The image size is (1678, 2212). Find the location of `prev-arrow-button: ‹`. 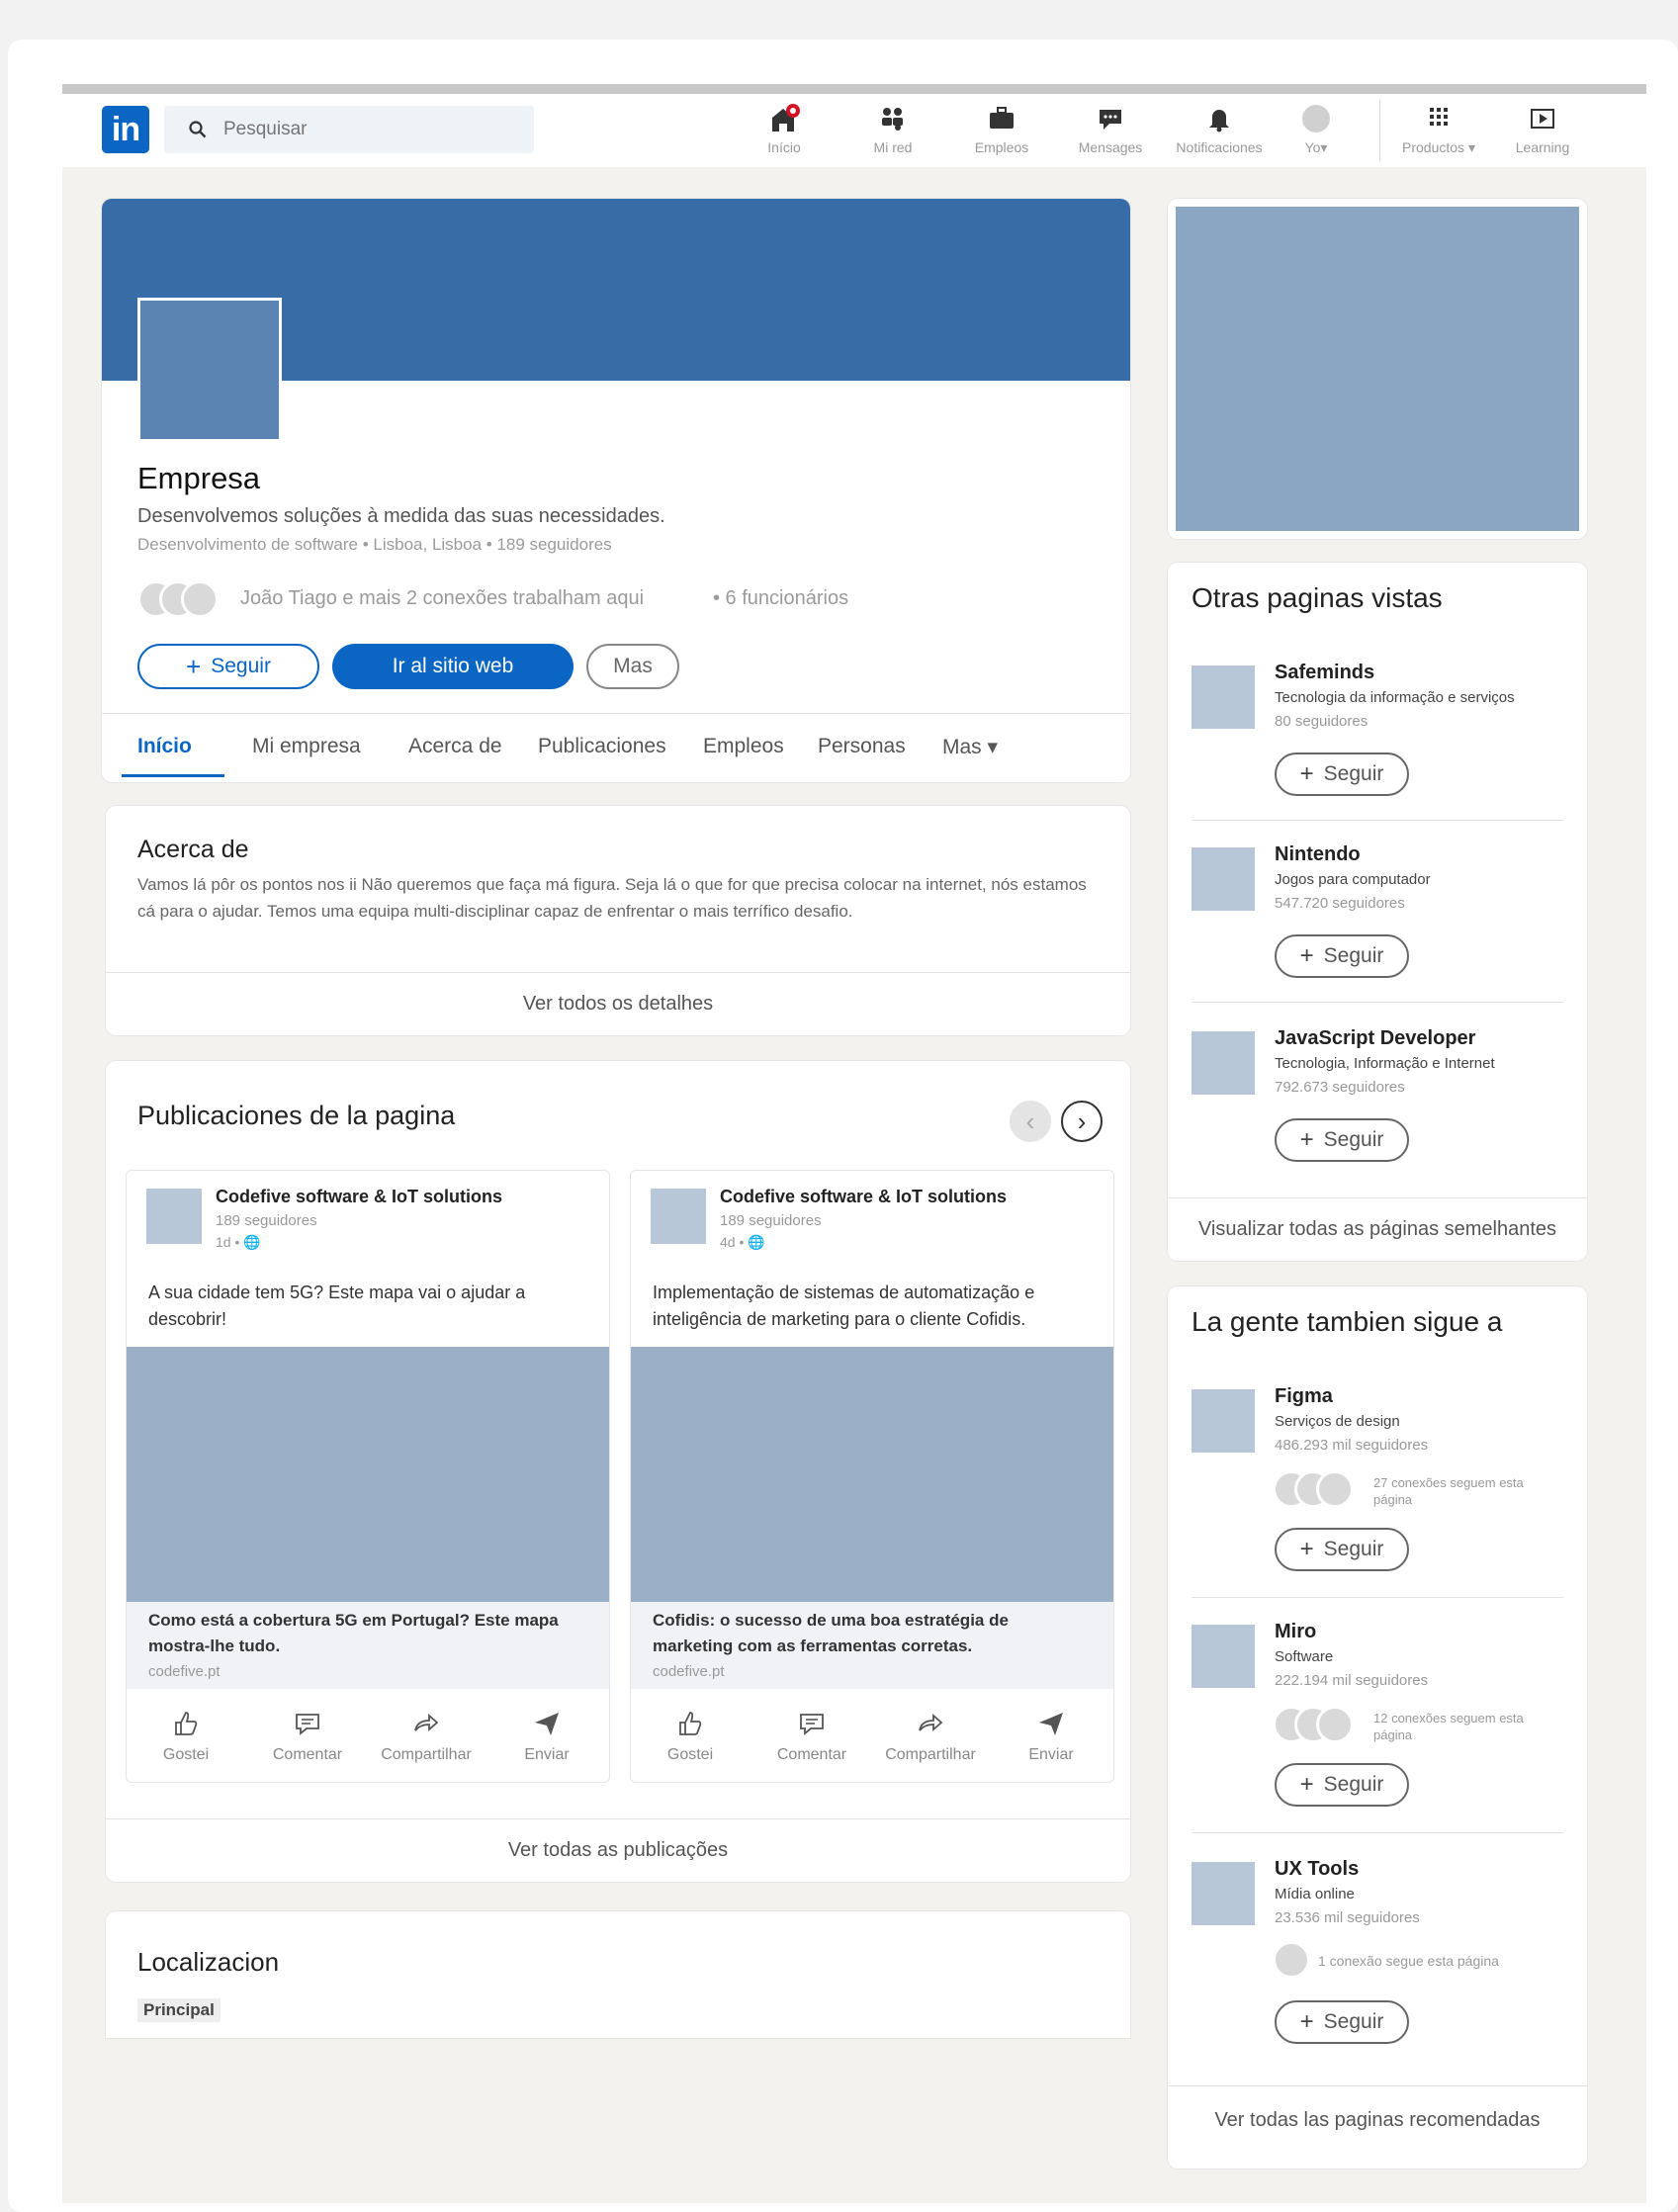

prev-arrow-button: ‹ is located at coordinates (1030, 1122).